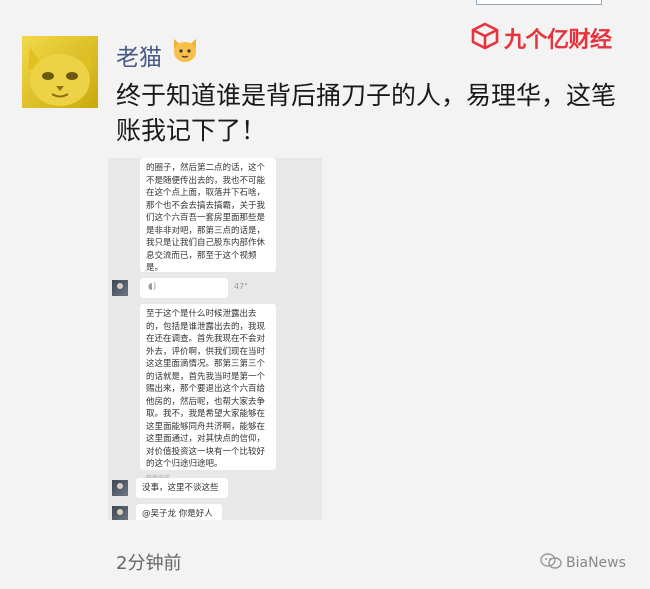 The width and height of the screenshot is (650, 589). Describe the element at coordinates (558, 40) in the screenshot. I see `brand-name: 九个亿财经` at that location.